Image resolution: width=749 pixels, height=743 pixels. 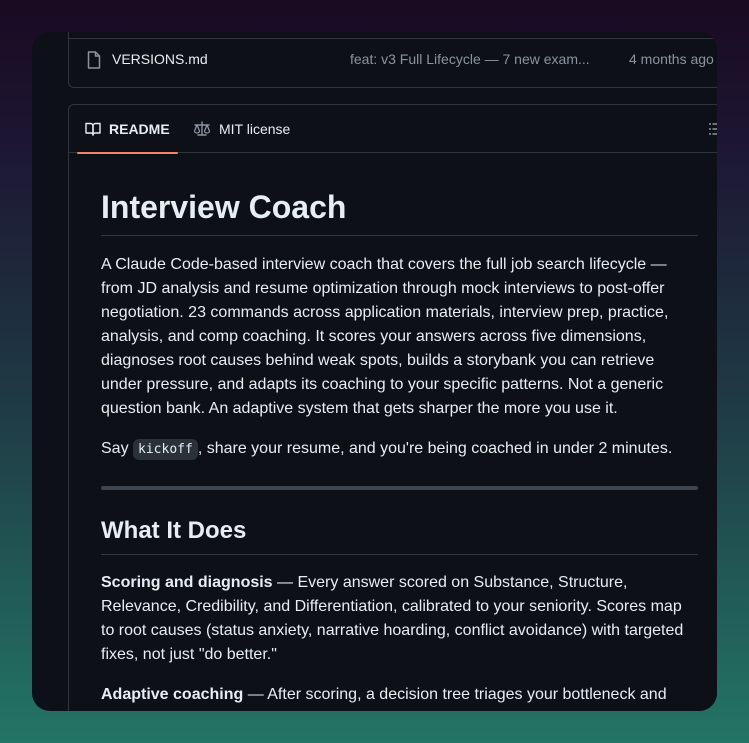 What do you see at coordinates (117, 448) in the screenshot?
I see `say-prefix: Say` at bounding box center [117, 448].